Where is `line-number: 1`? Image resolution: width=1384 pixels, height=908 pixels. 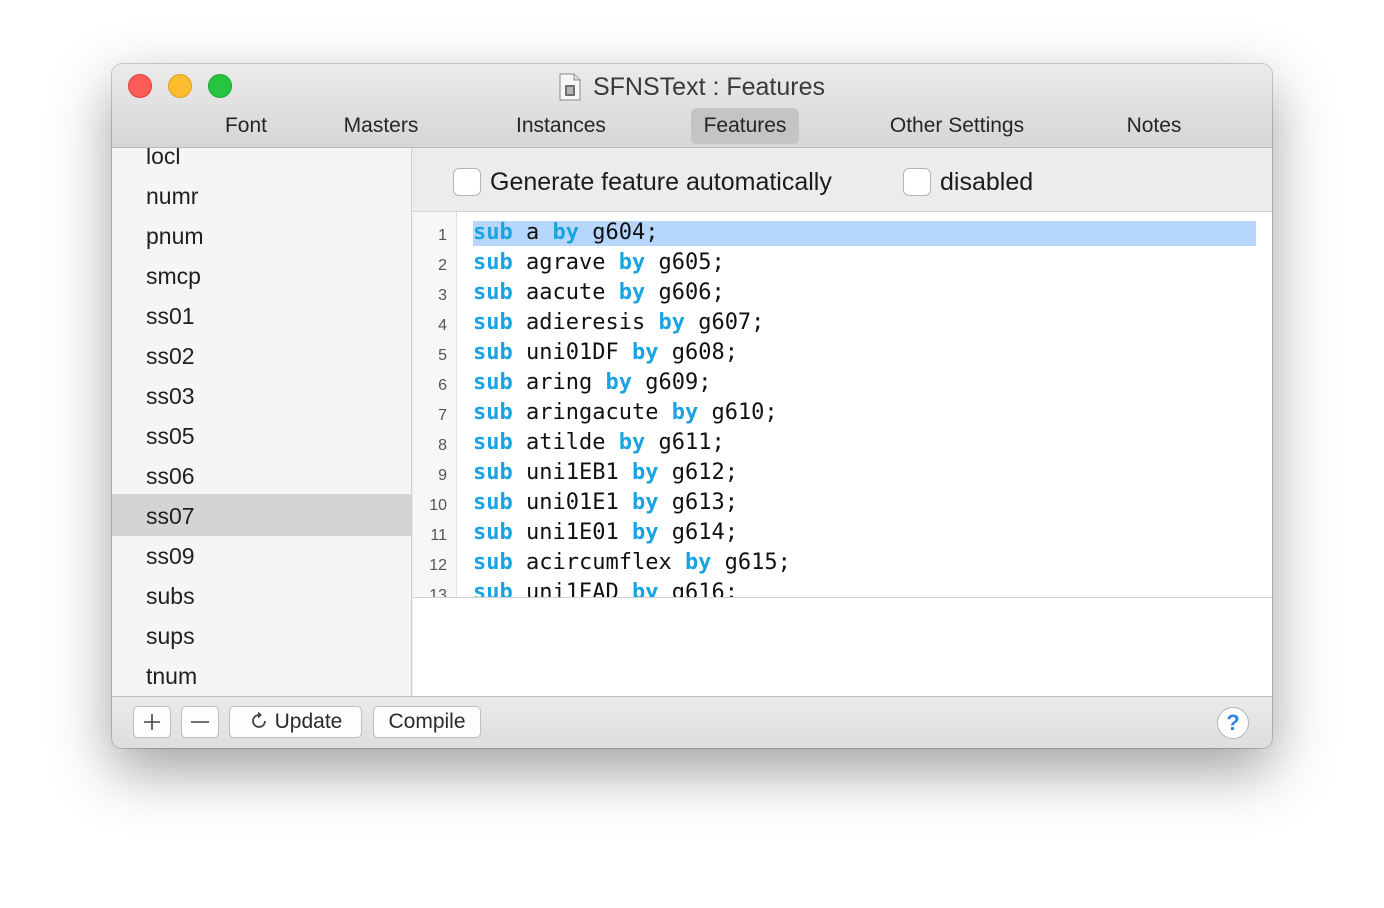
line-number: 1 is located at coordinates (442, 235).